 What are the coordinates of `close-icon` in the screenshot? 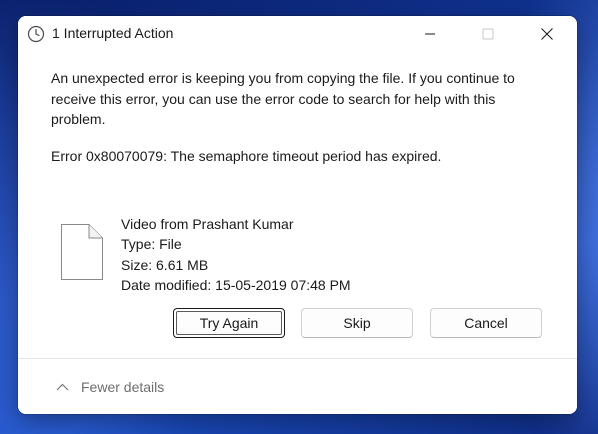 It's located at (547, 34).